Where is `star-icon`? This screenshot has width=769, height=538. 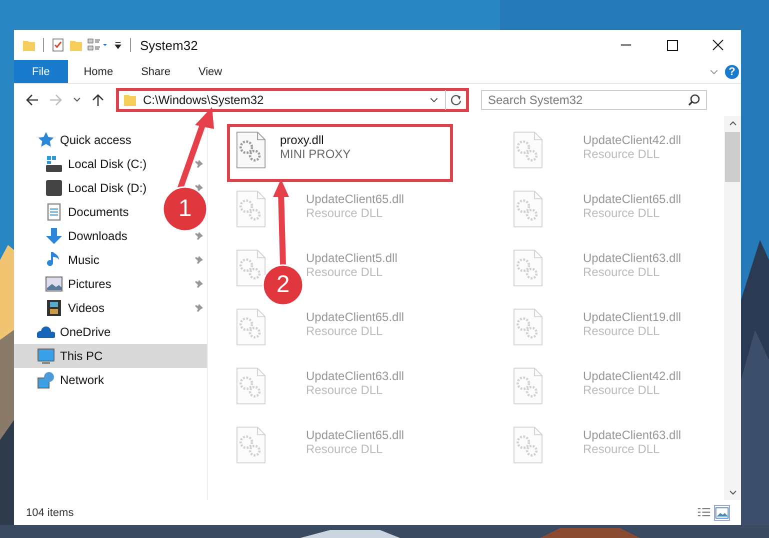 star-icon is located at coordinates (46, 140).